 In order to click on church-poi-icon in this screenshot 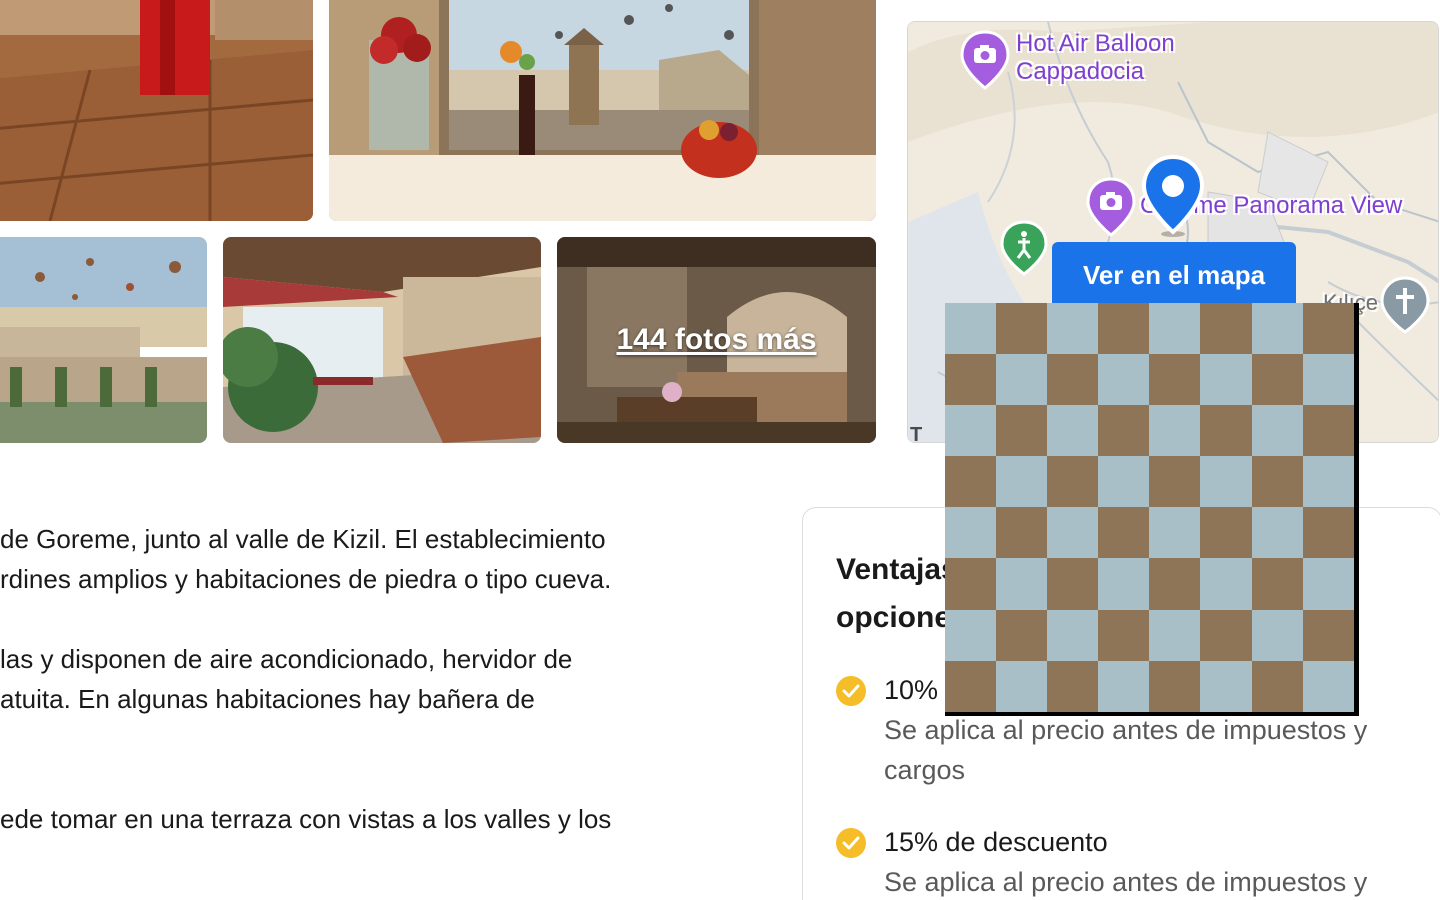, I will do `click(1405, 306)`.